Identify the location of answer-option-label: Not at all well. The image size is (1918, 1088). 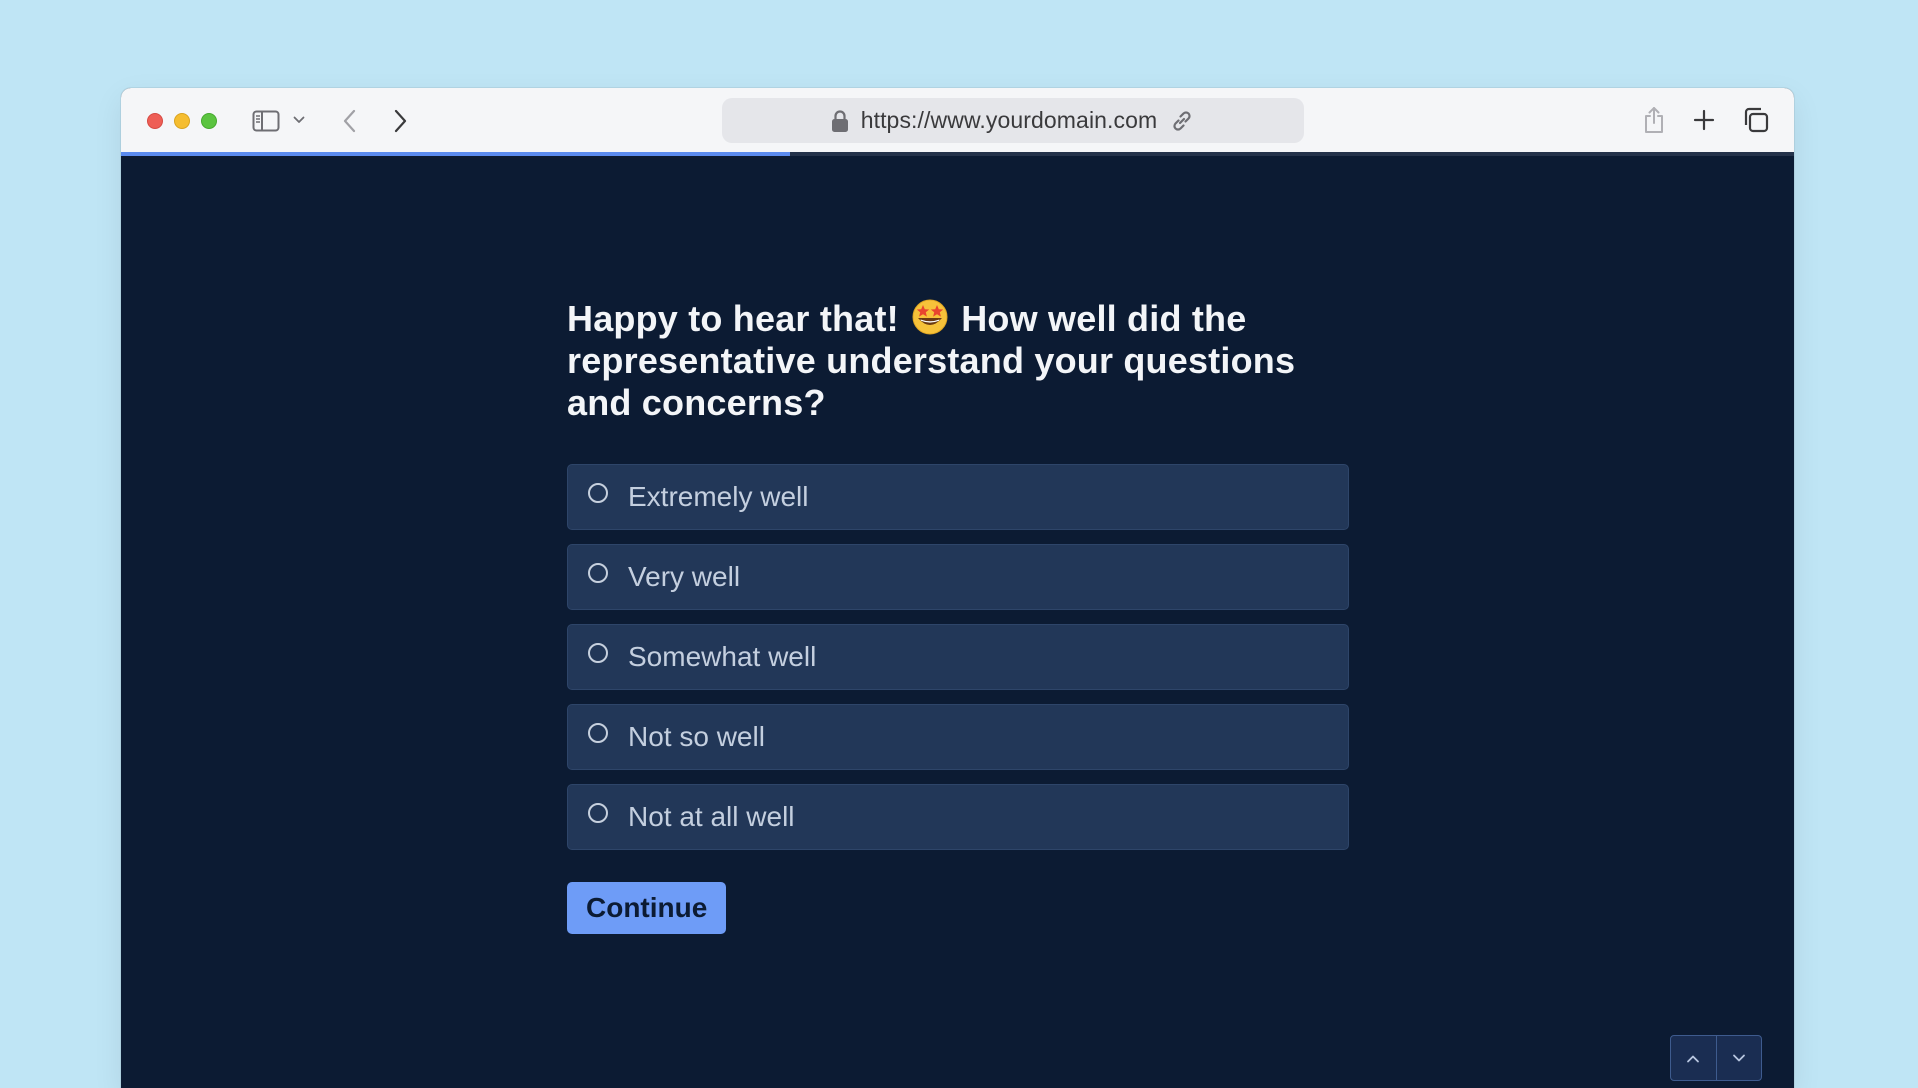
(711, 816).